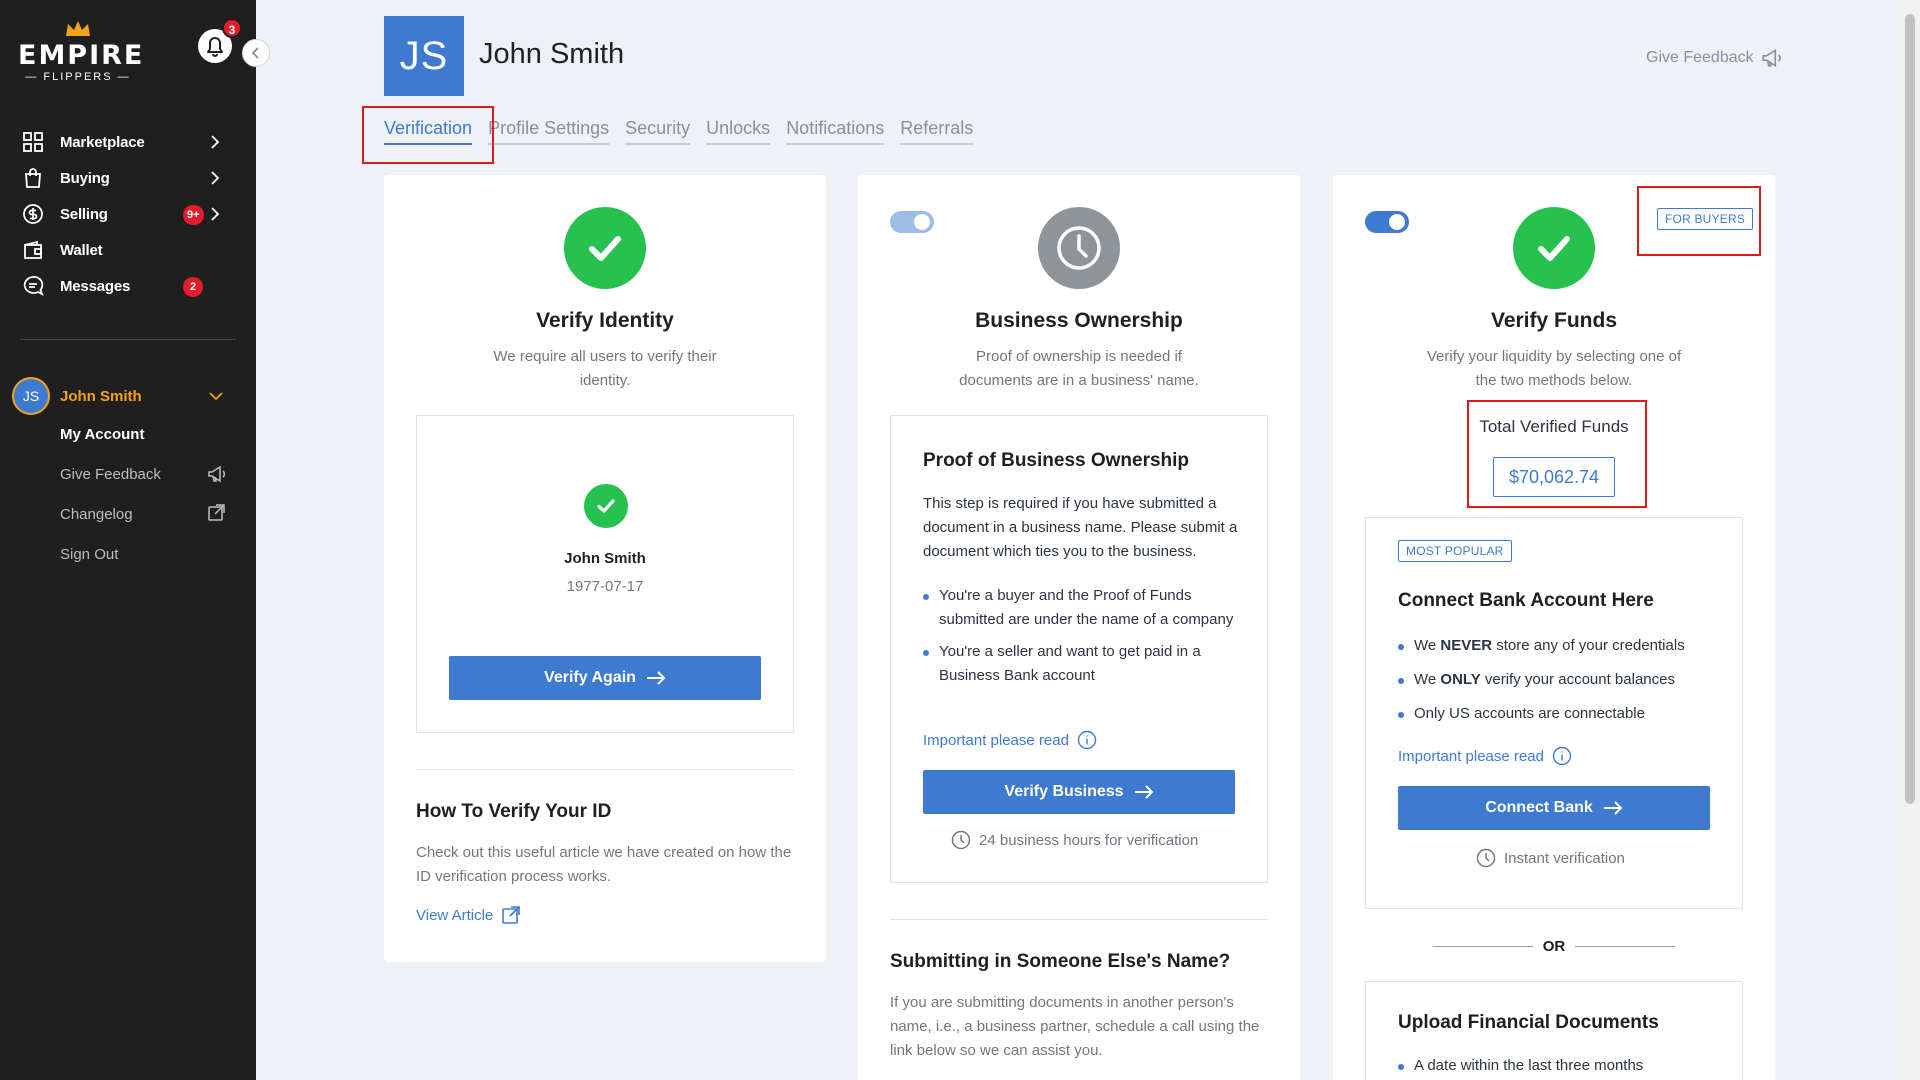 Image resolution: width=1920 pixels, height=1080 pixels. What do you see at coordinates (31, 396) in the screenshot?
I see `avatar: JS` at bounding box center [31, 396].